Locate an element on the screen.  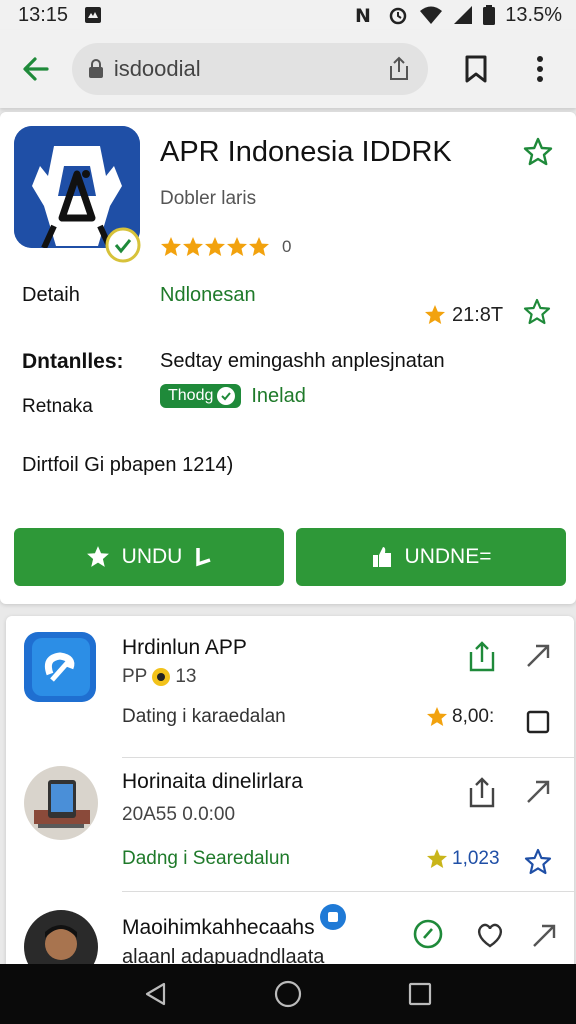
developer-name: Dobler laris is located at coordinates (208, 199).